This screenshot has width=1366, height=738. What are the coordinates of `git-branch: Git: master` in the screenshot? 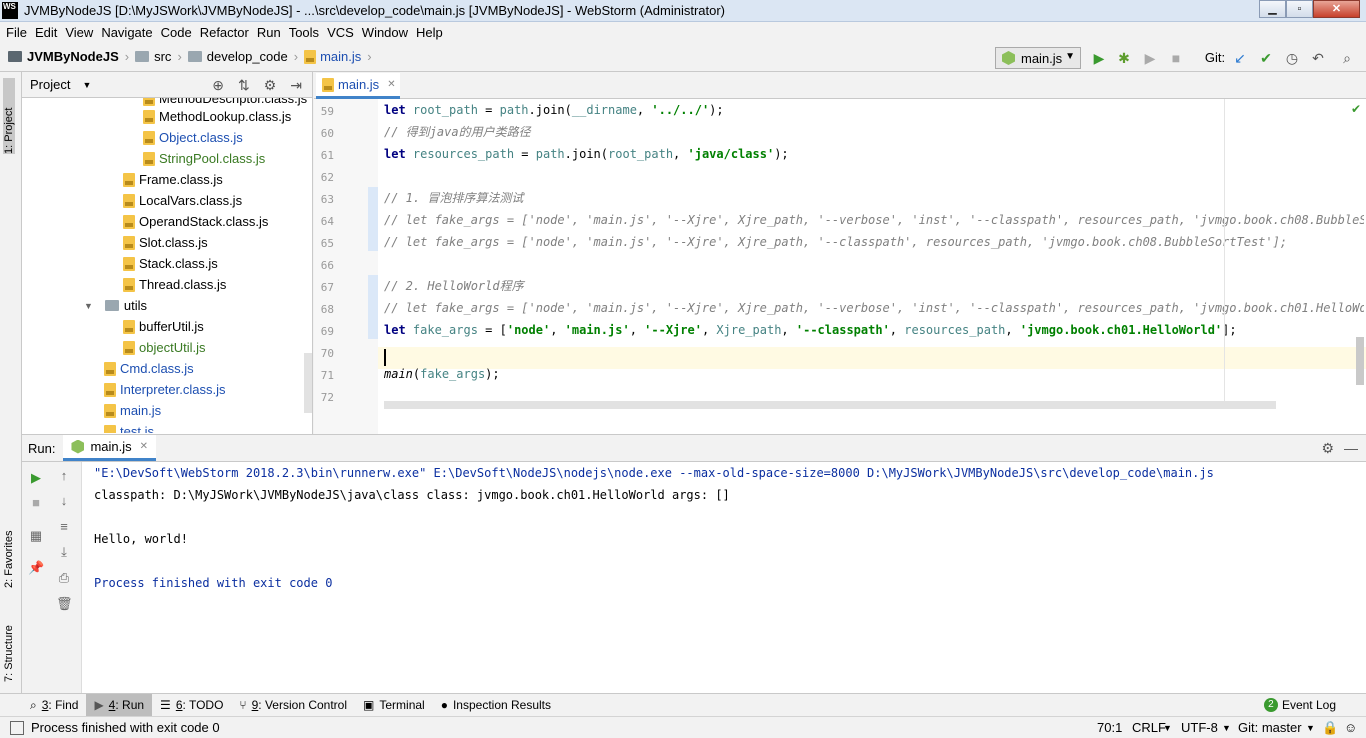 It's located at (1270, 727).